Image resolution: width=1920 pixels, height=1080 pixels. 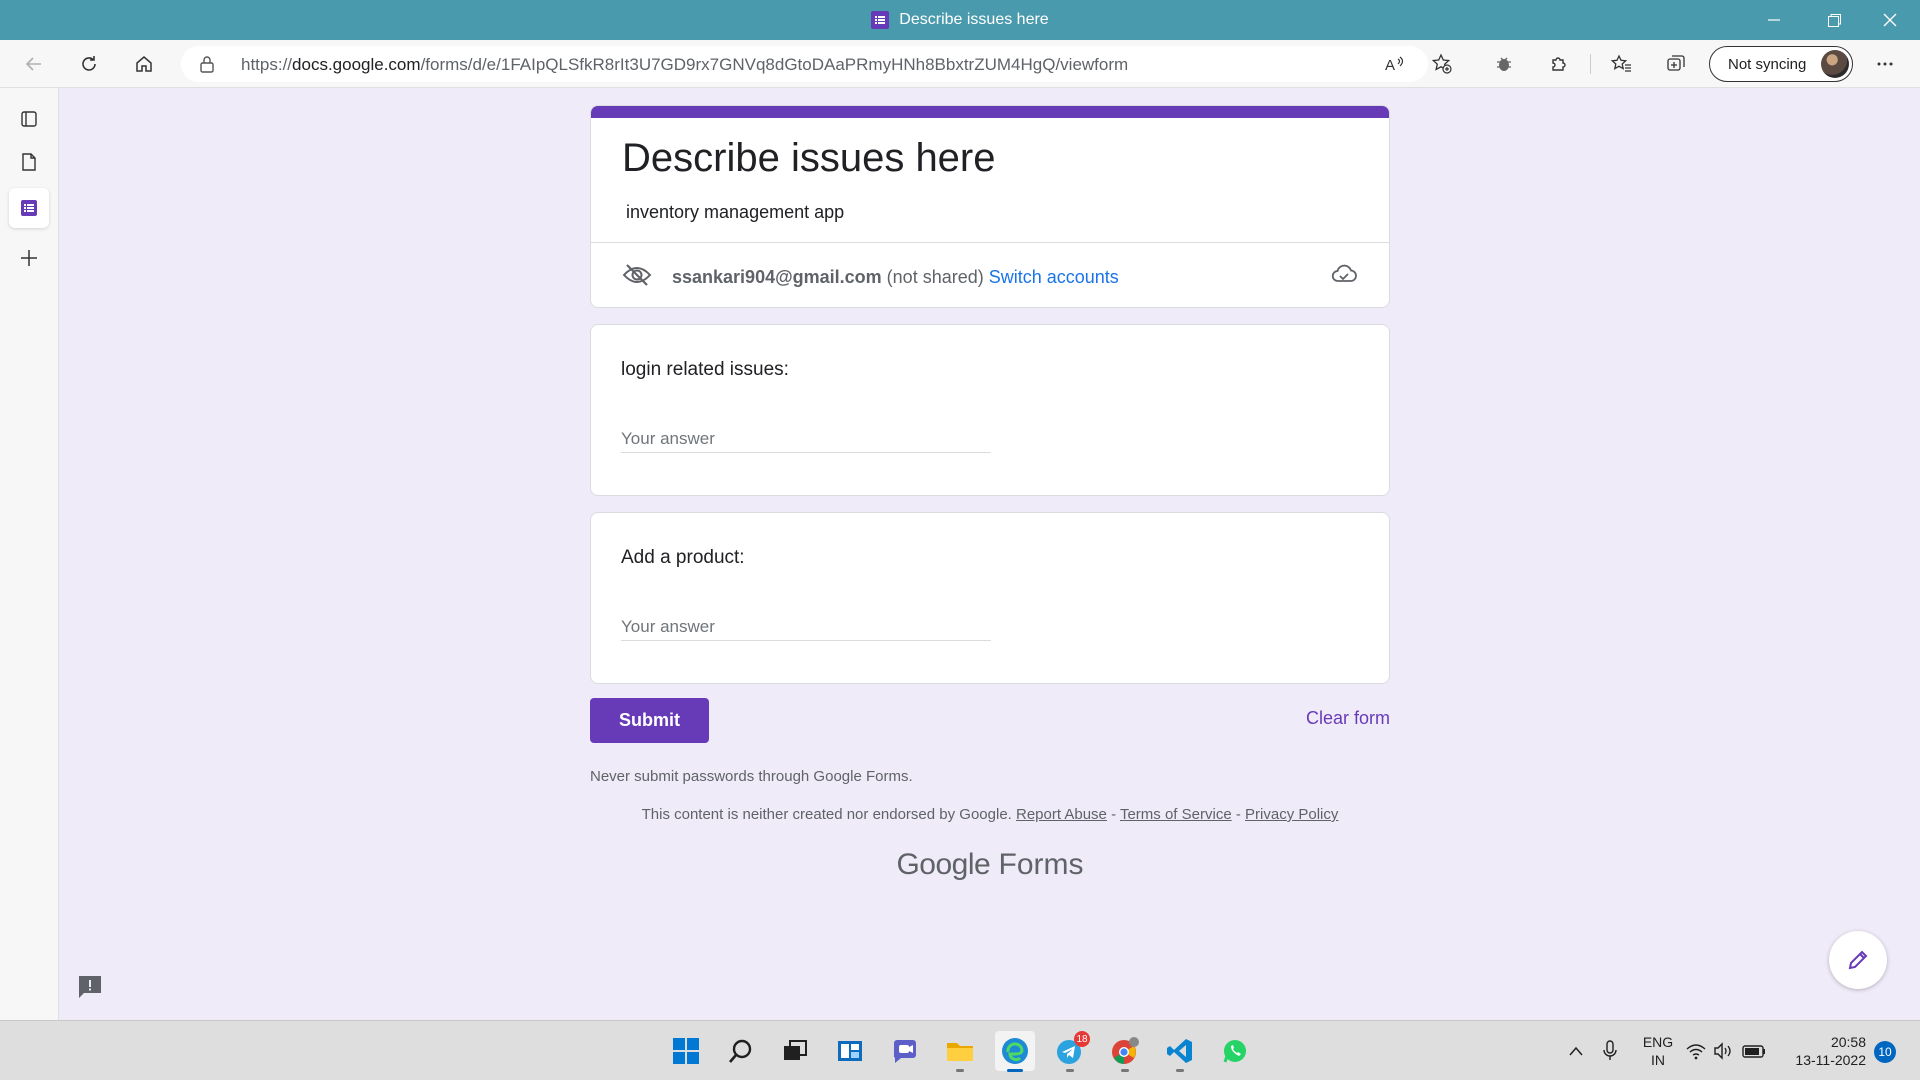 What do you see at coordinates (943, 864) in the screenshot?
I see `brand-google: Google` at bounding box center [943, 864].